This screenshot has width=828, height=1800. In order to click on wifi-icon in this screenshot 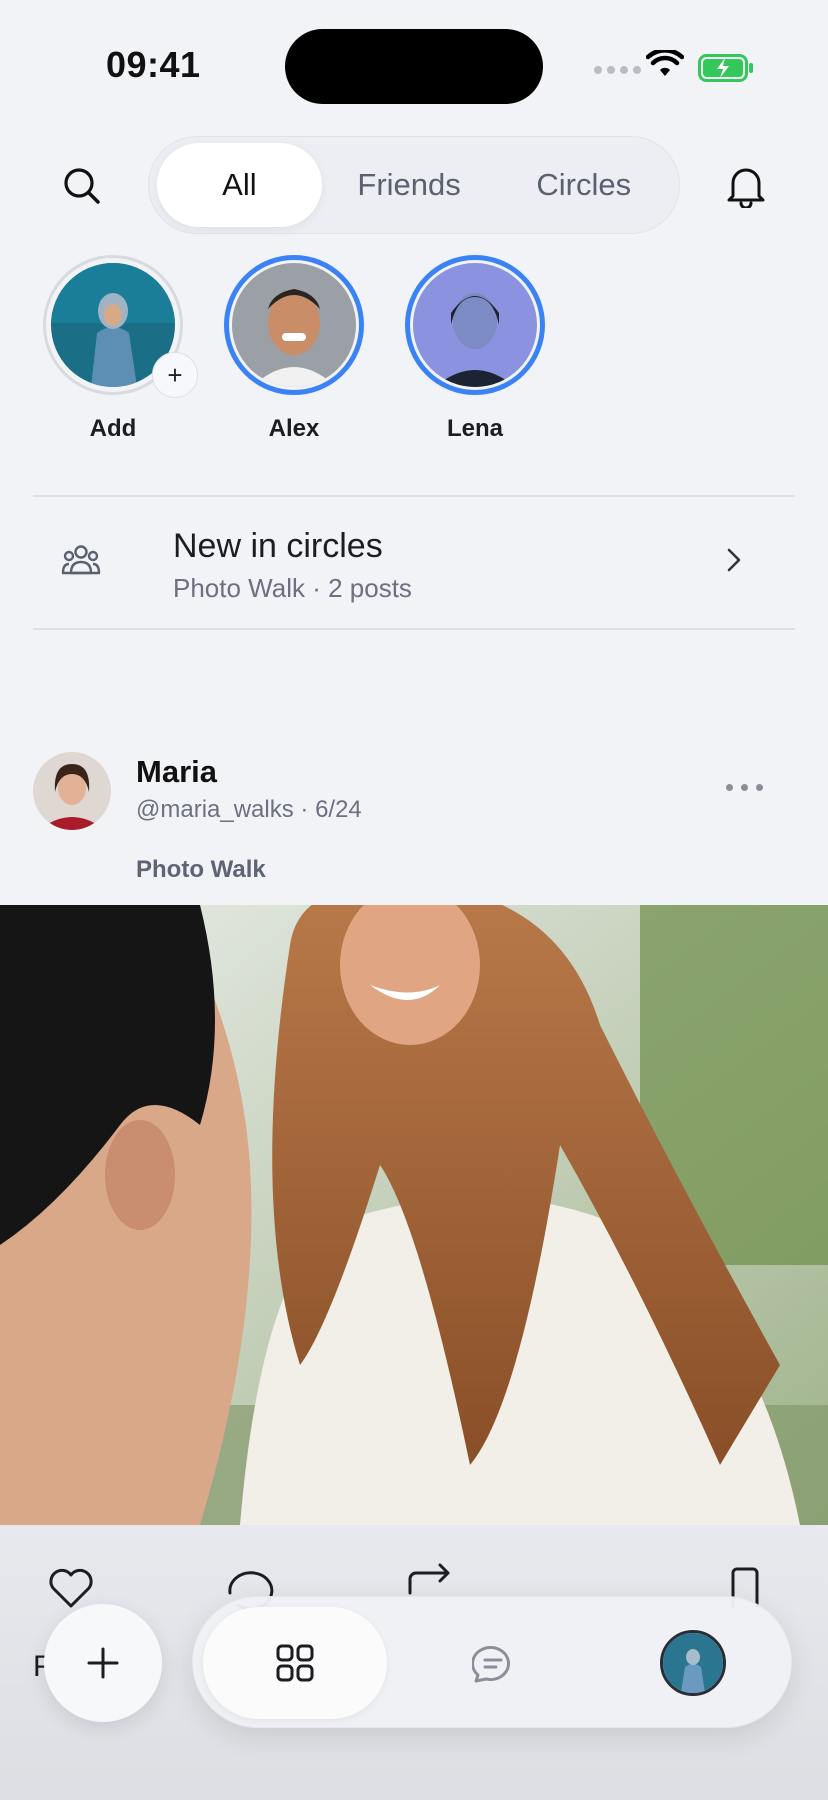, I will do `click(665, 63)`.